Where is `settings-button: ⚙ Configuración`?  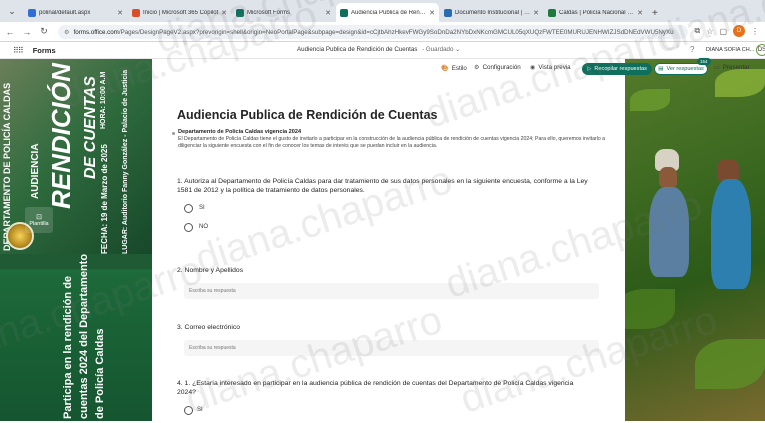 settings-button: ⚙ Configuración is located at coordinates (497, 67).